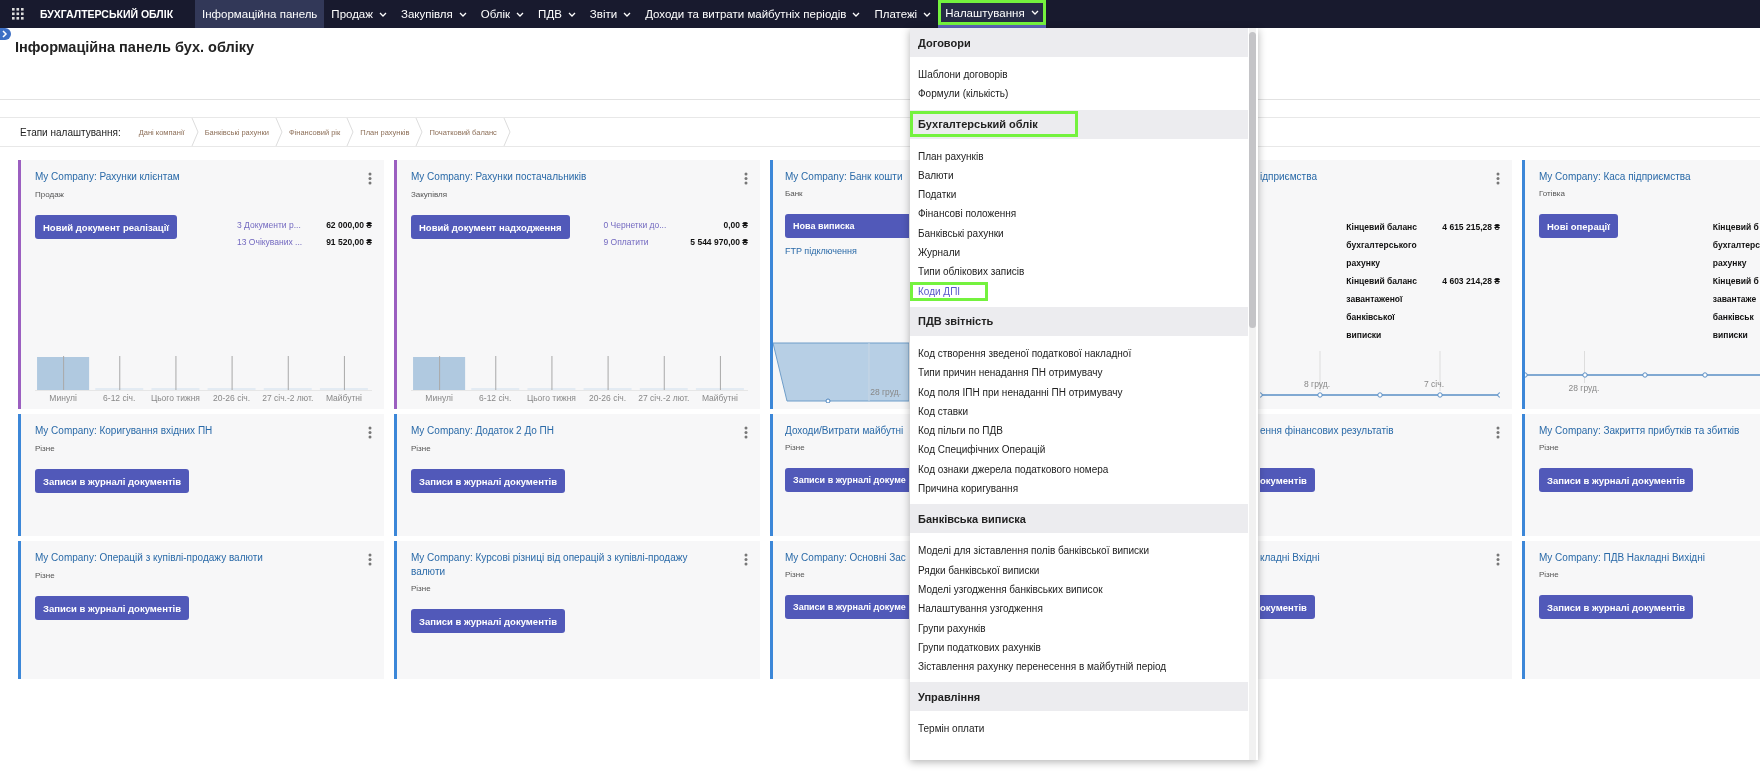  Describe the element at coordinates (359, 14) in the screenshot. I see `nav-menu-item: Продаж` at that location.